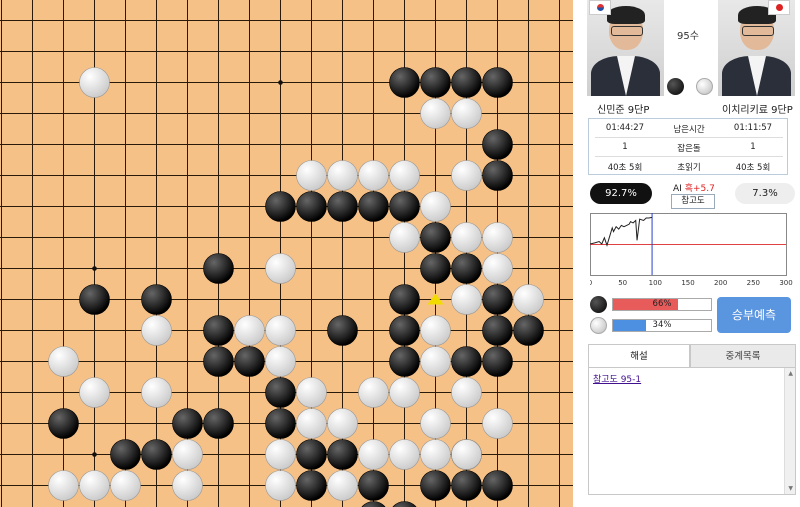 Image resolution: width=800 pixels, height=507 pixels. What do you see at coordinates (600, 7) in the screenshot?
I see `korea-flag-icon` at bounding box center [600, 7].